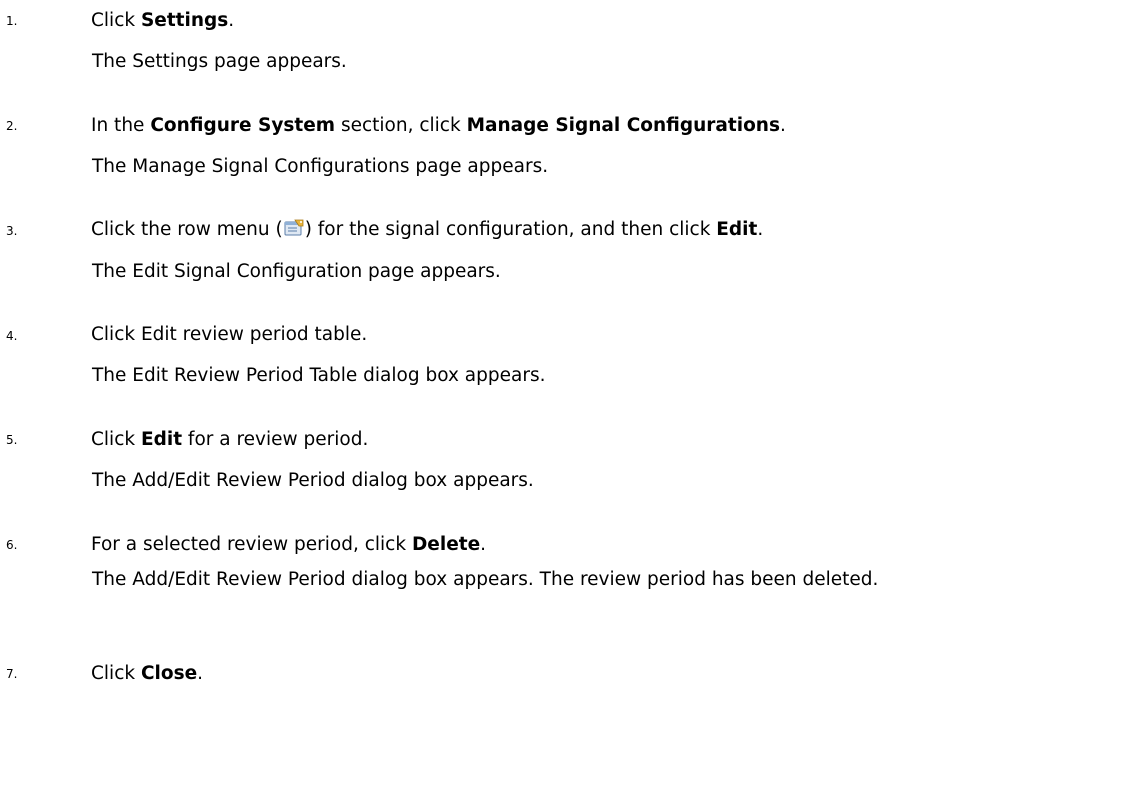 The image size is (1148, 785). Describe the element at coordinates (12, 231) in the screenshot. I see `step-number: 3.` at that location.